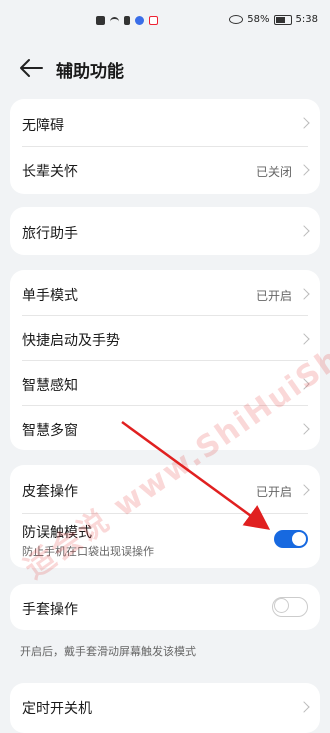 Image resolution: width=330 pixels, height=733 pixels. I want to click on row-glove-operation: 手套操作, so click(165, 607).